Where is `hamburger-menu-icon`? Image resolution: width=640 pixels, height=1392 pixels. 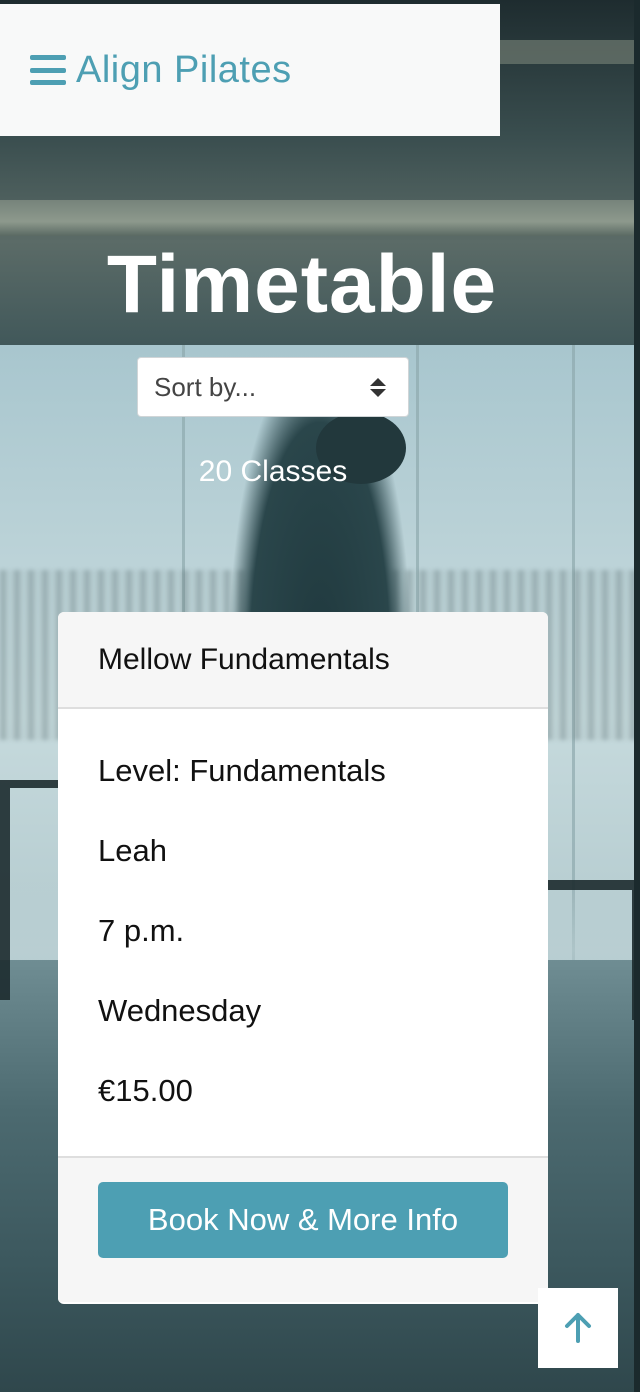
hamburger-menu-icon is located at coordinates (48, 70).